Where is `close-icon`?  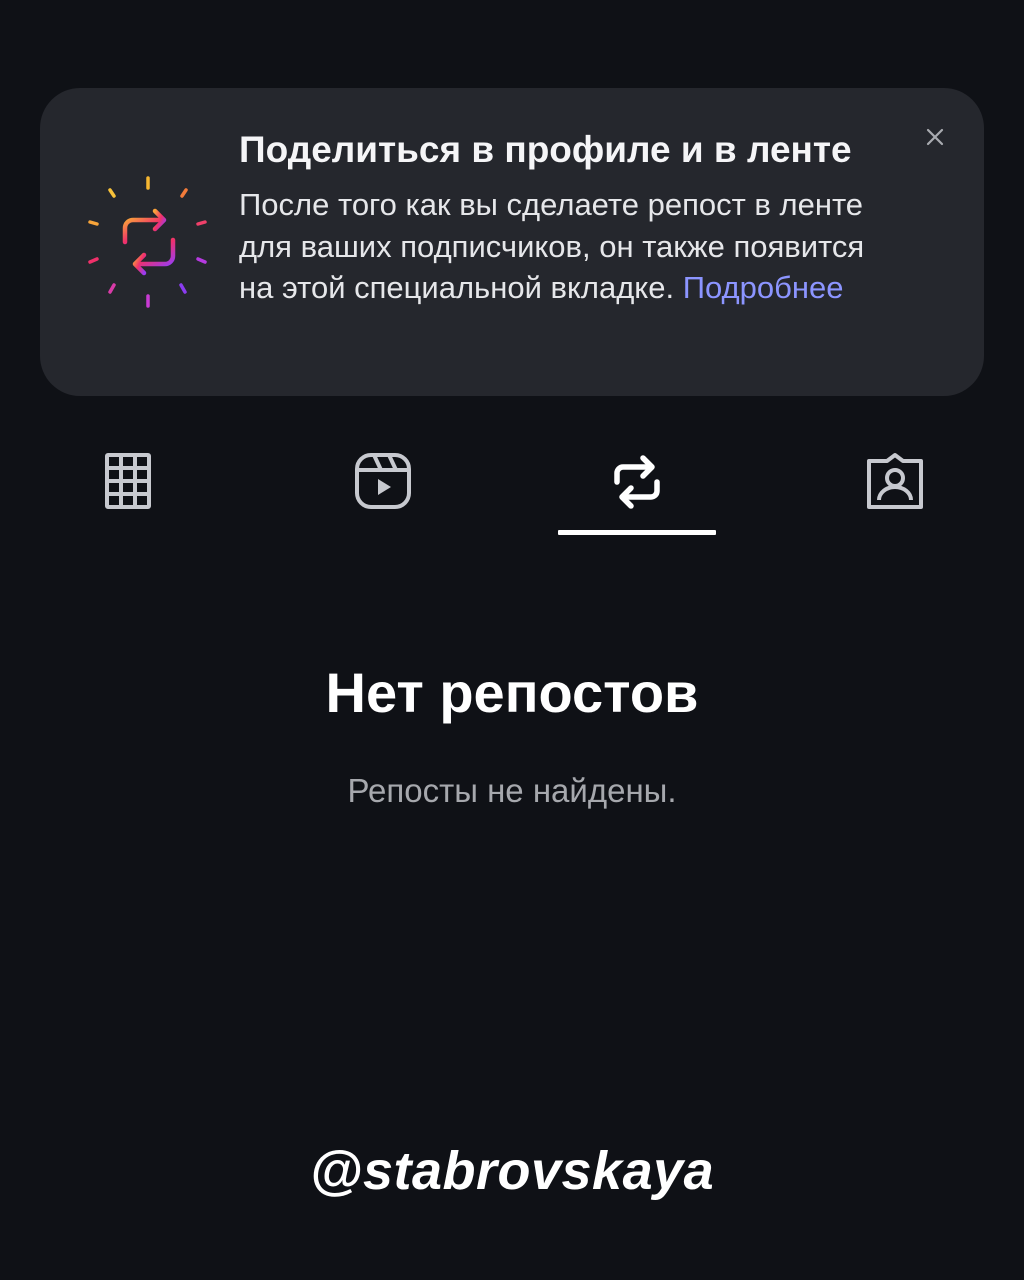 close-icon is located at coordinates (935, 137).